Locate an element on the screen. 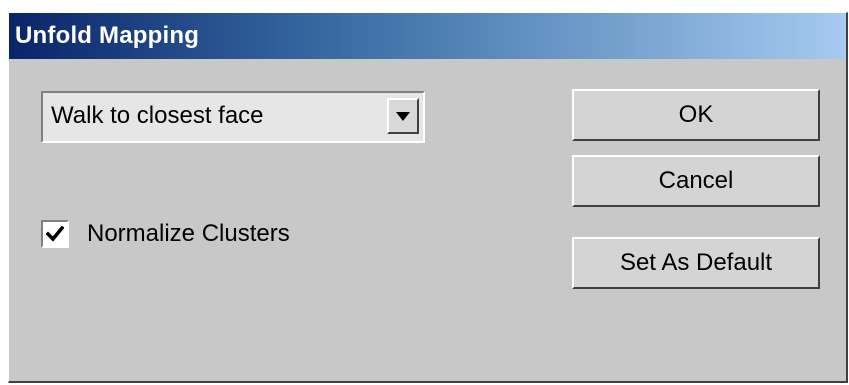 Image resolution: width=849 pixels, height=385 pixels. mapping-method-dropdown: Walk to closest face is located at coordinates (233, 117).